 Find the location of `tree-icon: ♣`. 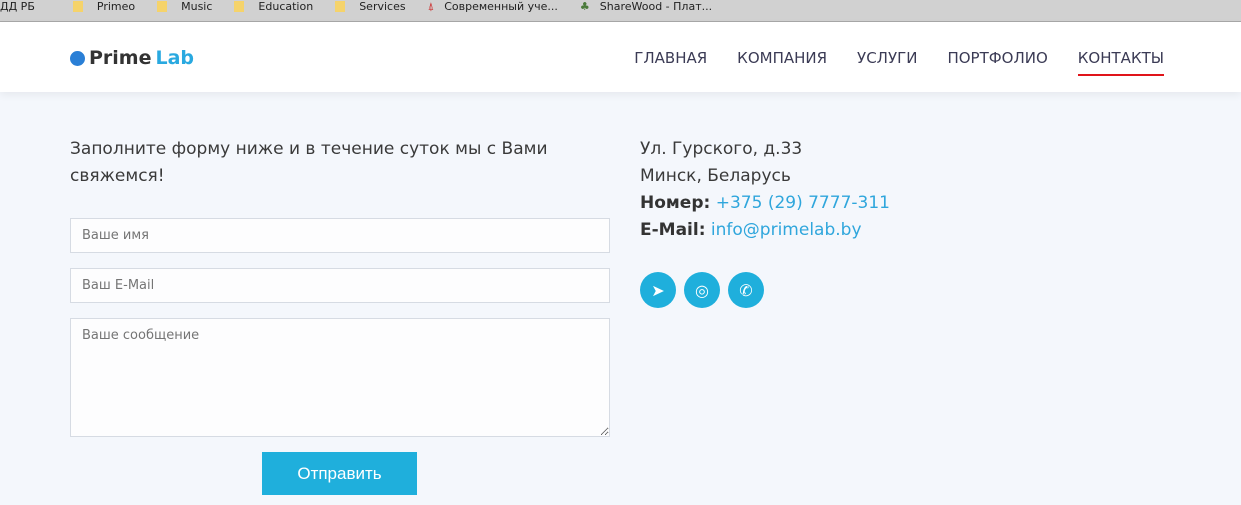

tree-icon: ♣ is located at coordinates (584, 6).